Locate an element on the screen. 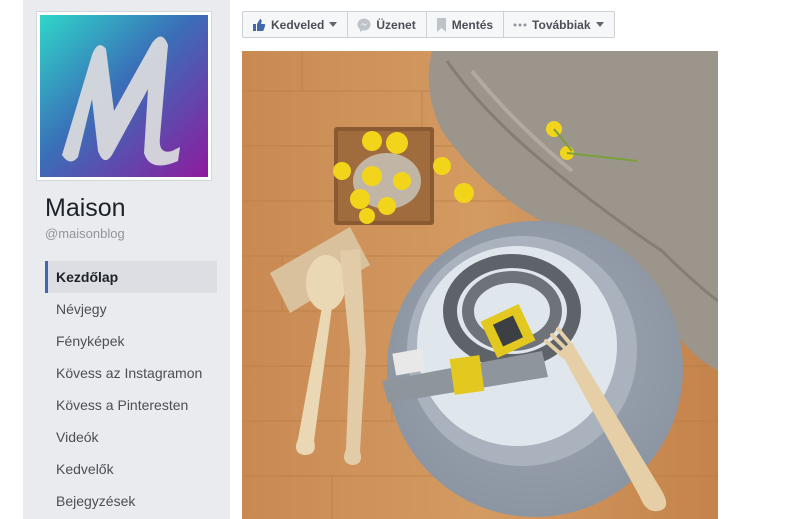  nav-item-about: Névjegy is located at coordinates (131, 309).